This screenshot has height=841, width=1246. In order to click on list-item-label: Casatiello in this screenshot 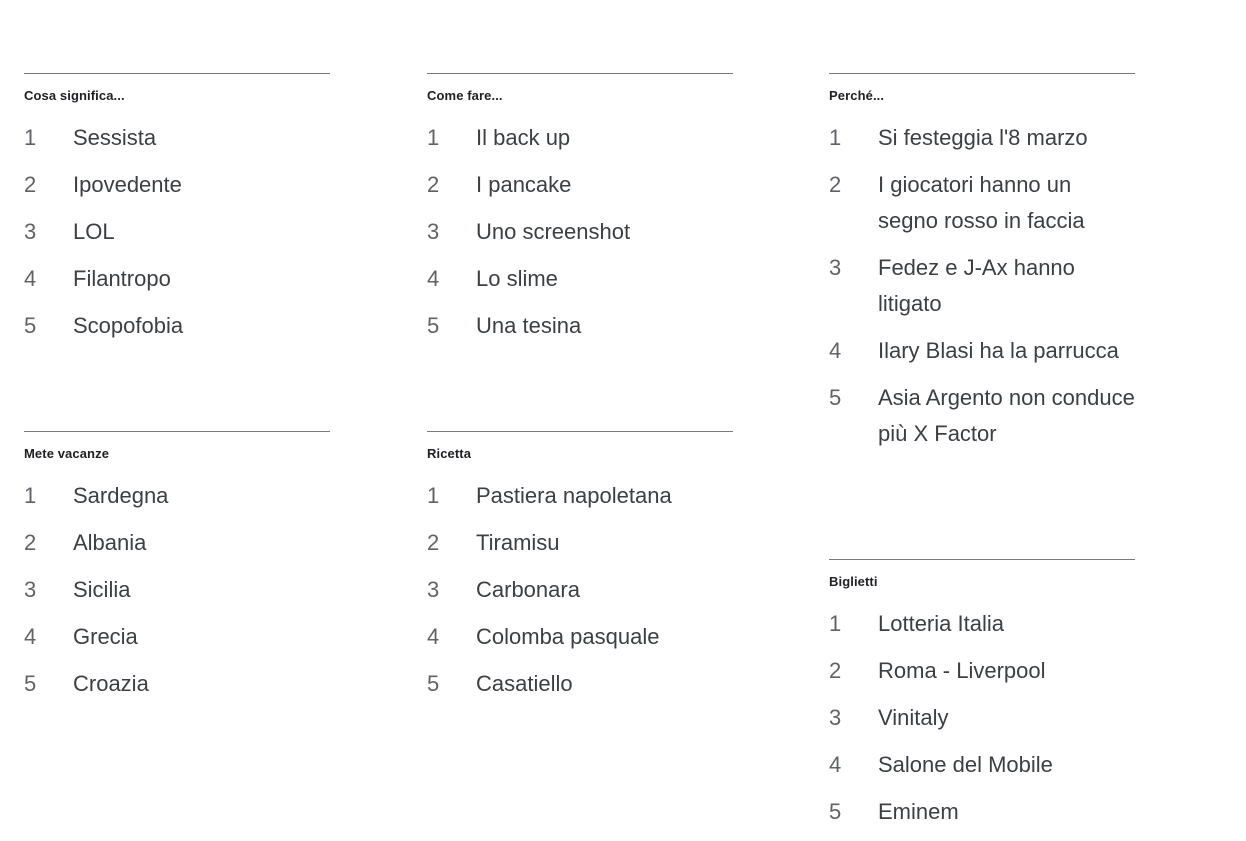, I will do `click(604, 684)`.